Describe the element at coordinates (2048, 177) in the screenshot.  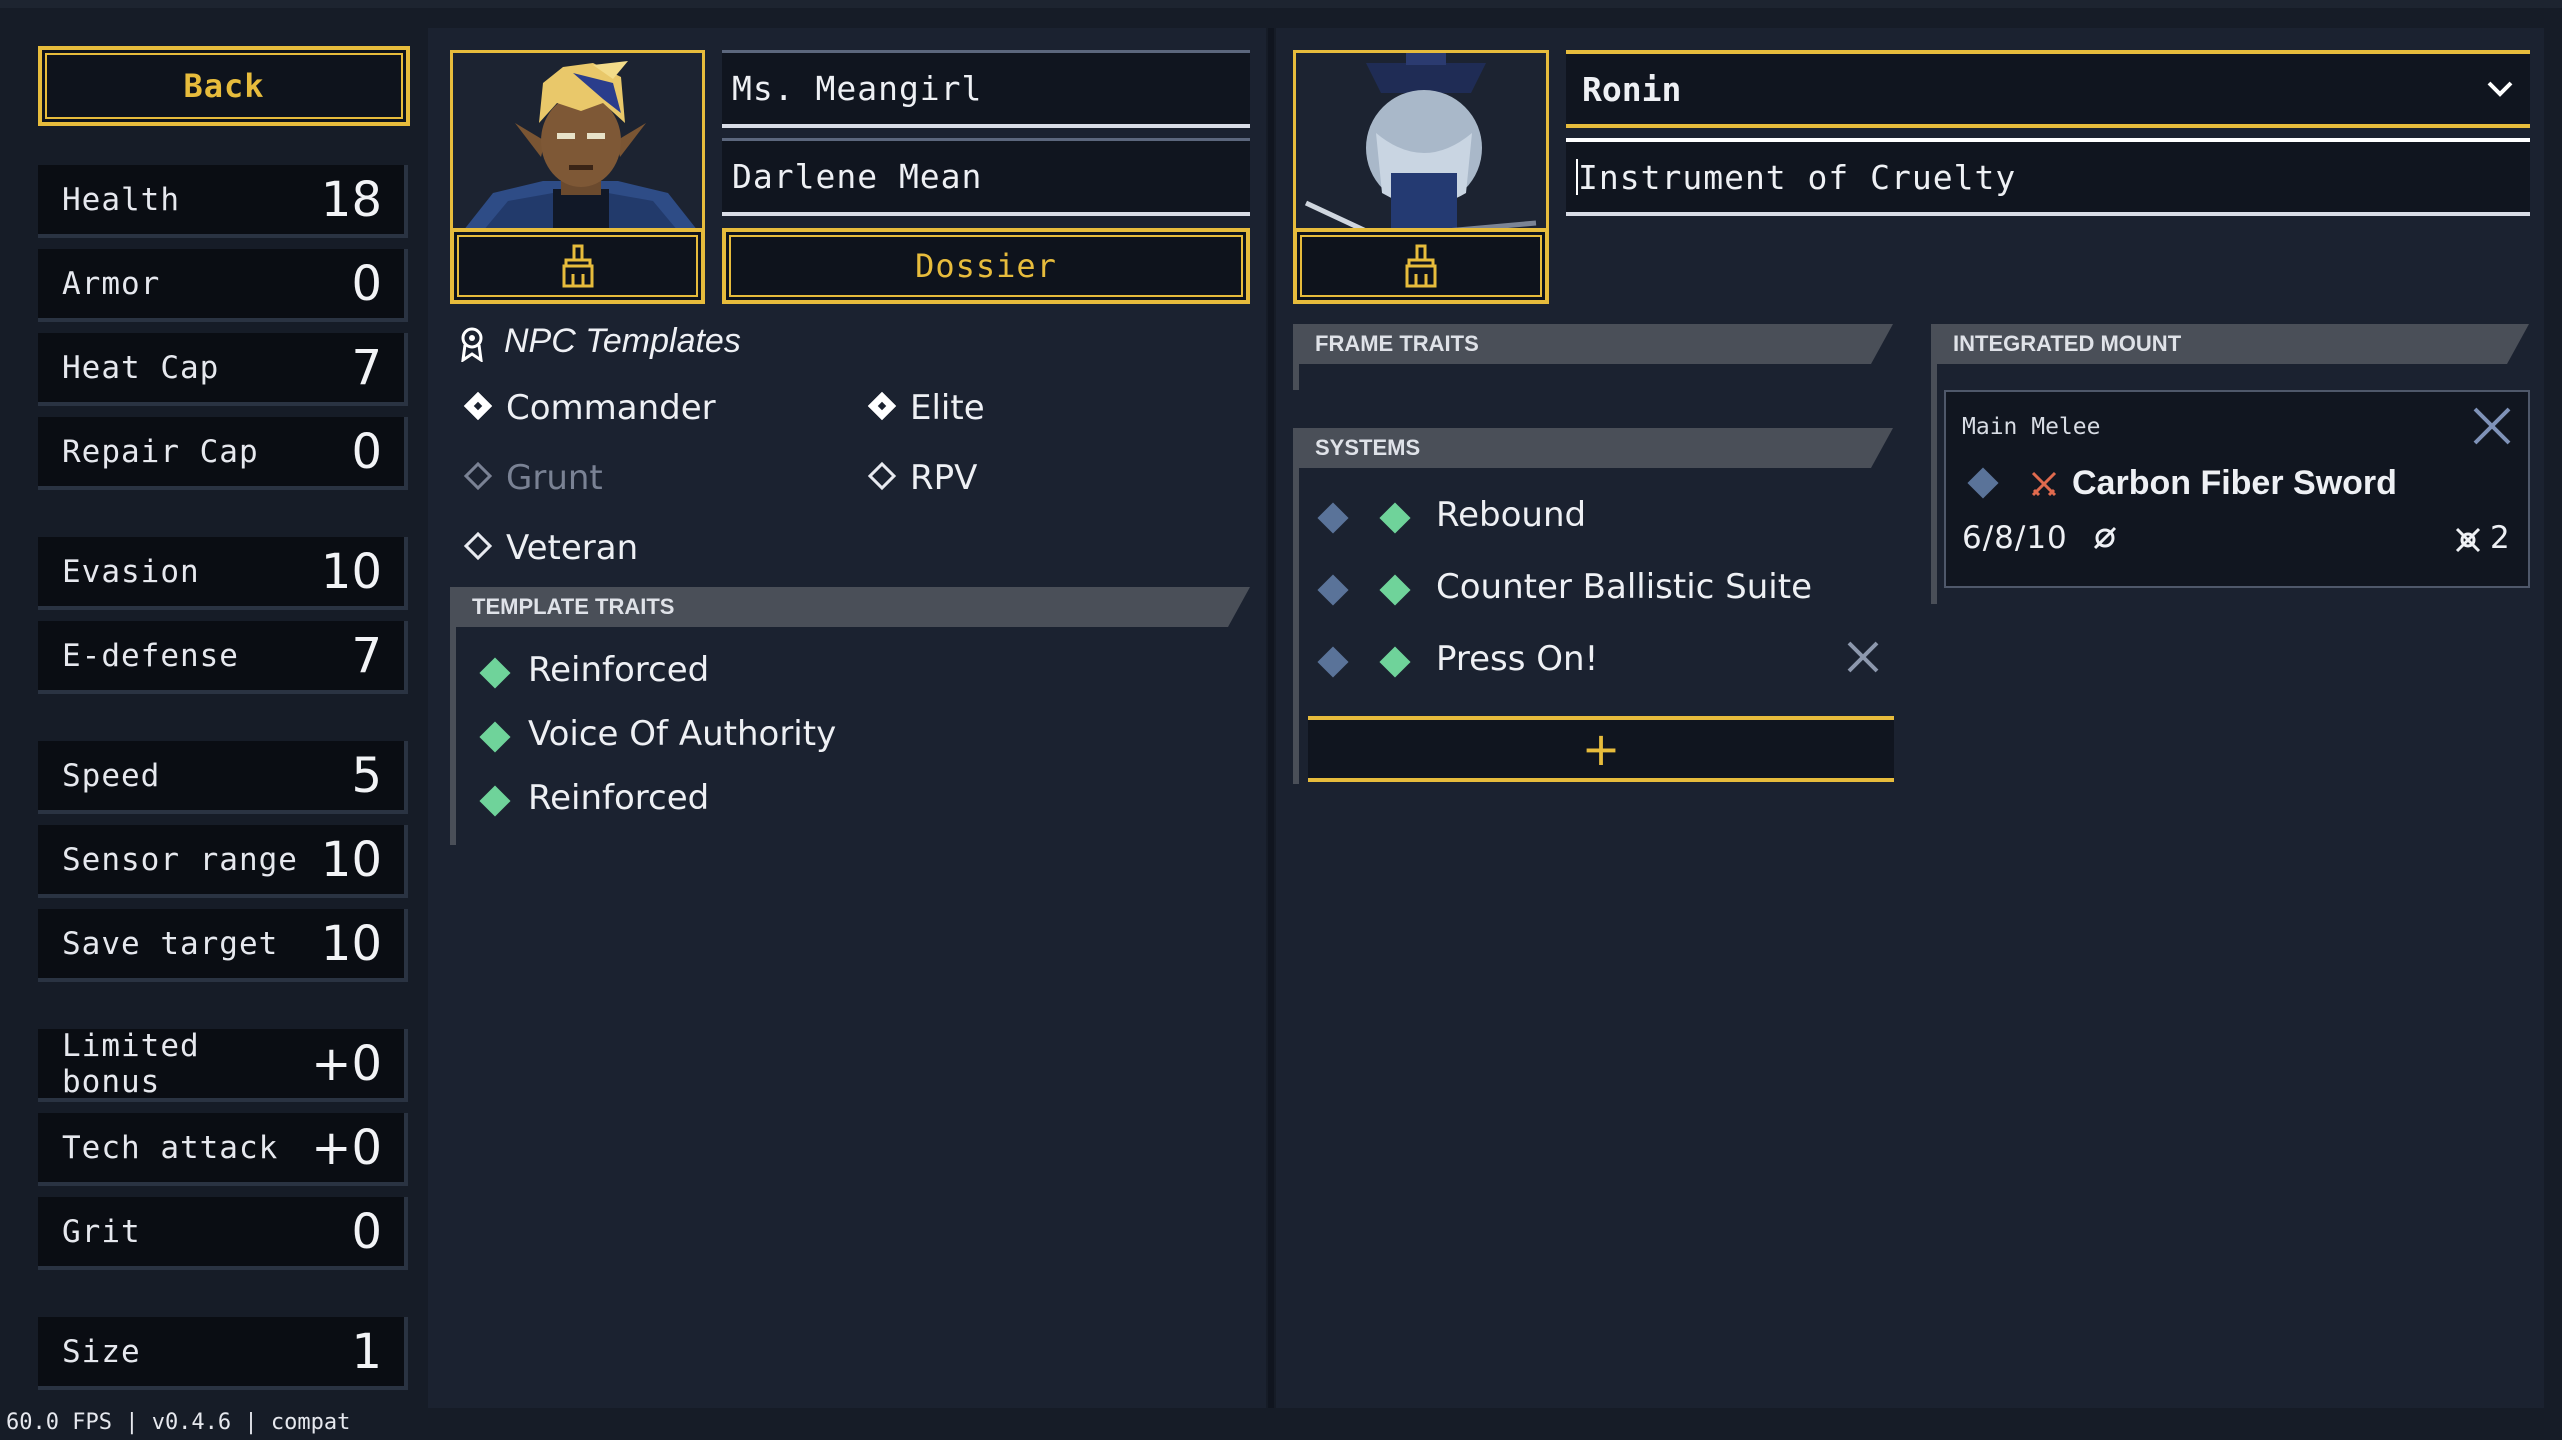
I see `mech-name-field: Instrument of Cruelty` at that location.